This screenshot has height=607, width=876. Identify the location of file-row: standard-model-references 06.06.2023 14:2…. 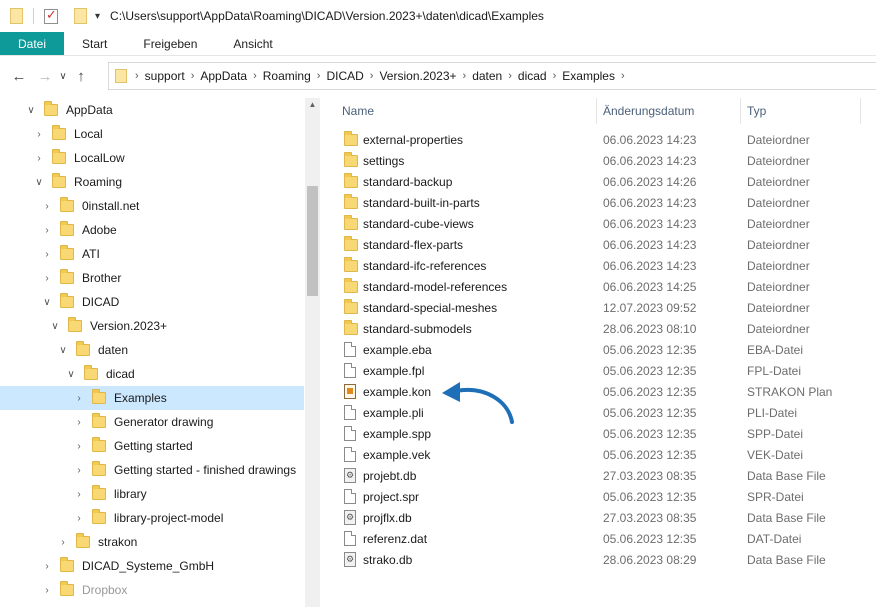
(603, 286).